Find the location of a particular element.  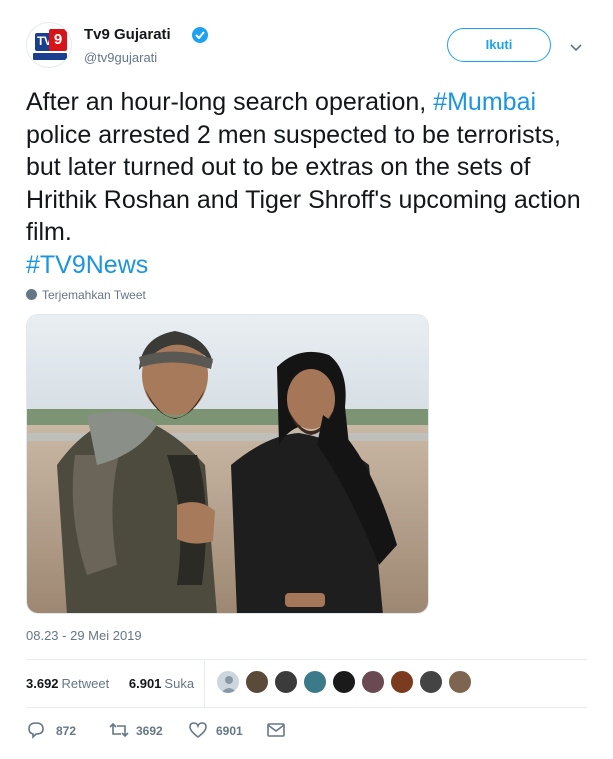

like-button: 6901 is located at coordinates (215, 731).